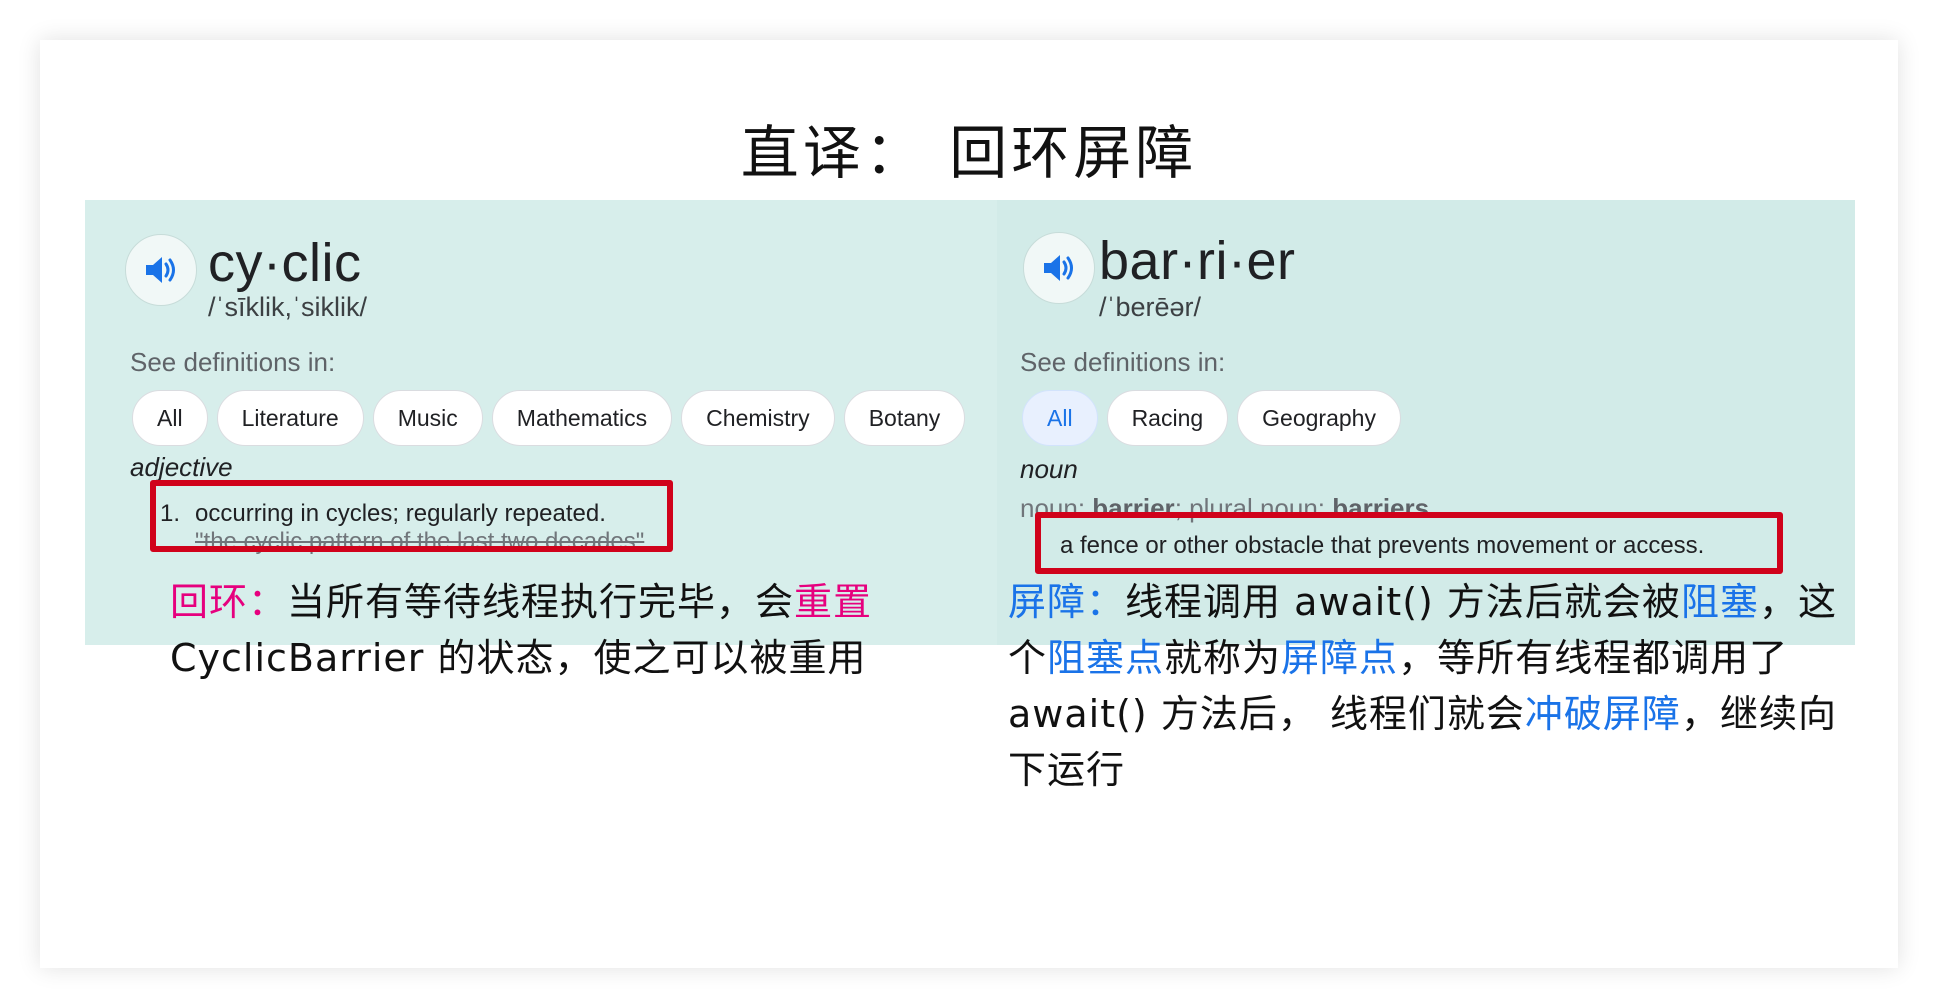  What do you see at coordinates (904, 418) in the screenshot?
I see `chip-botany: Botany` at bounding box center [904, 418].